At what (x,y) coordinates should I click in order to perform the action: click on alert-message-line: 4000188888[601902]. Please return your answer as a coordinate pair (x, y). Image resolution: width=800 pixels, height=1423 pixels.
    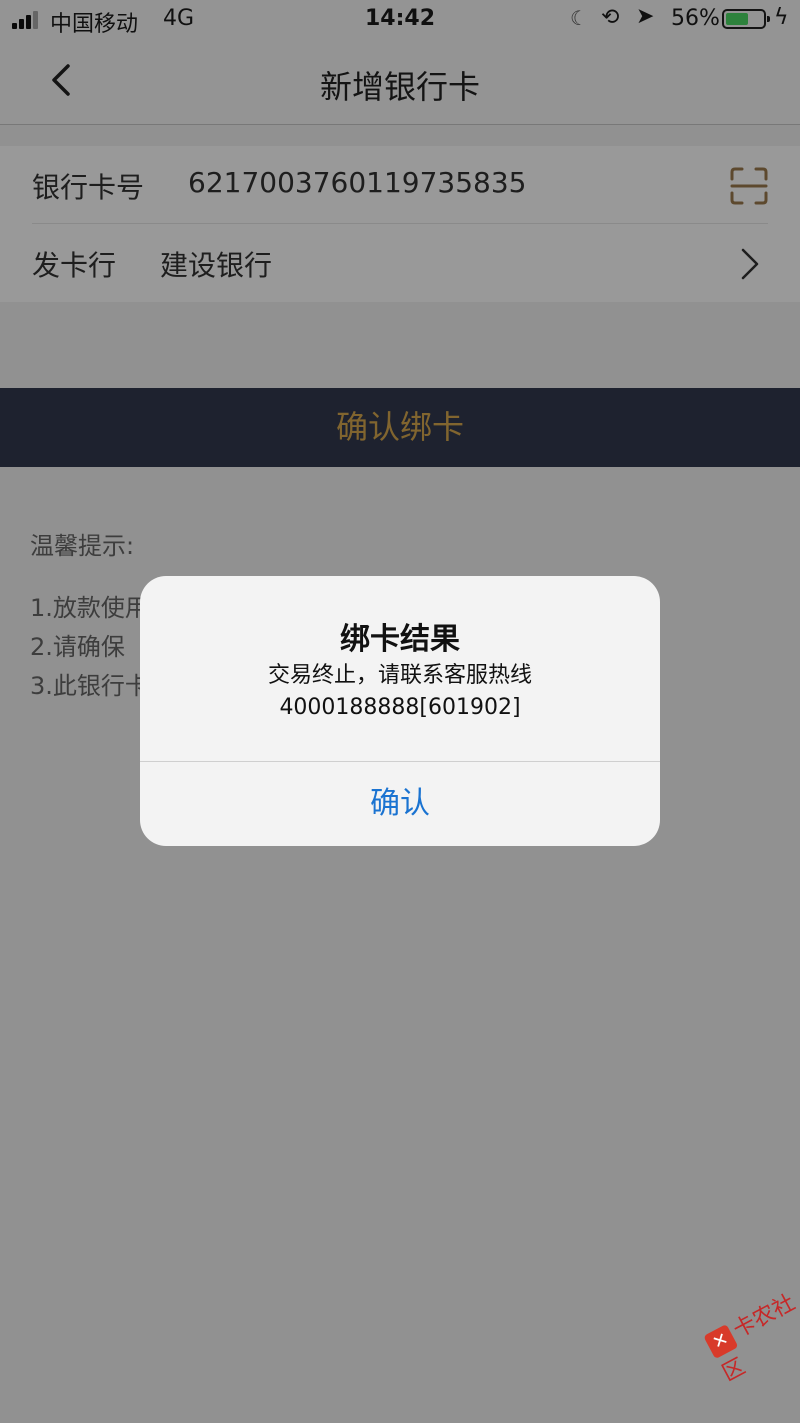
    Looking at the image, I should click on (400, 707).